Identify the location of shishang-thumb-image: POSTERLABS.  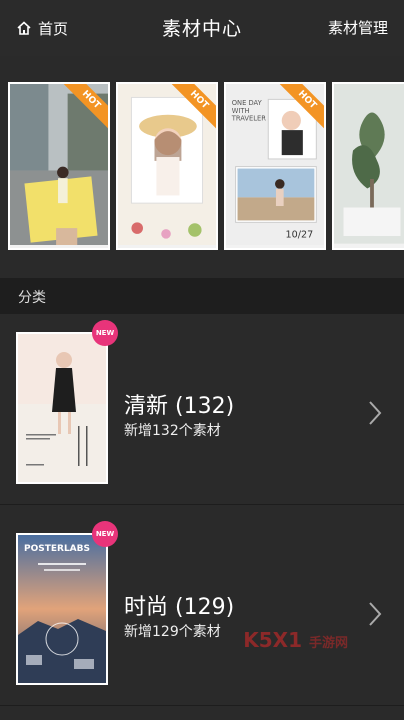
(62, 609).